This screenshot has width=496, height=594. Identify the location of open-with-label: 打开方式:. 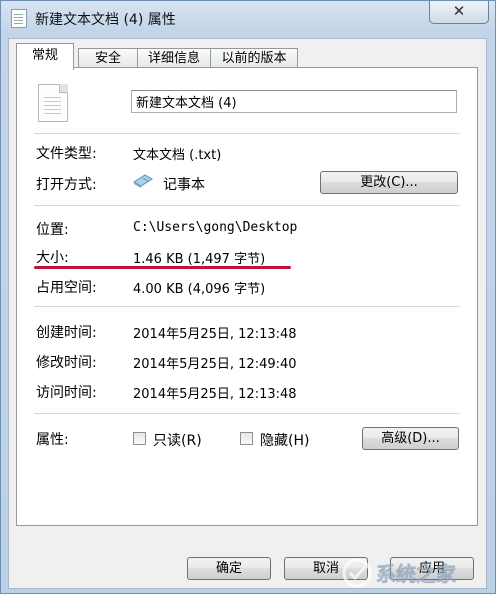
(66, 185).